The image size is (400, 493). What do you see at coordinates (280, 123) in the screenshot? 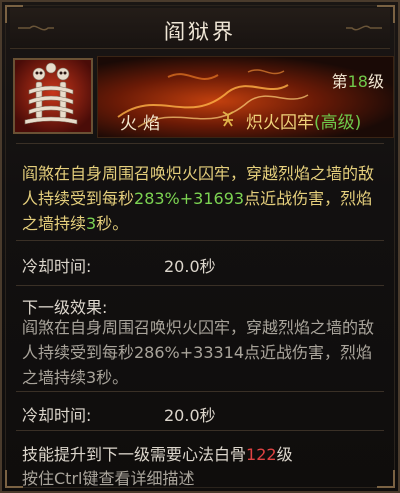
I see `sub-skill-title: 炽火囚牢` at bounding box center [280, 123].